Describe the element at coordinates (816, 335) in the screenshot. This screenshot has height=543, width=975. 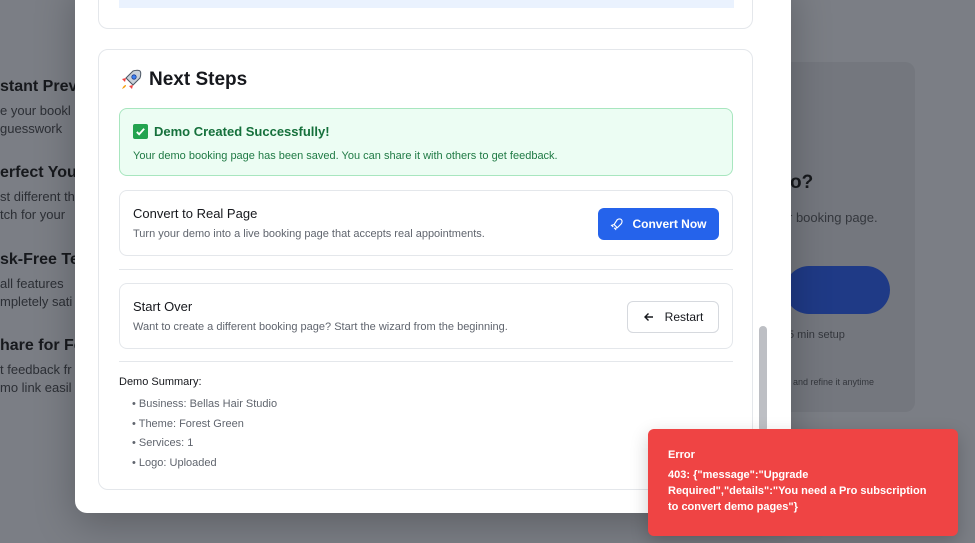
I see `bg-cta-setup: 5 min setup` at that location.